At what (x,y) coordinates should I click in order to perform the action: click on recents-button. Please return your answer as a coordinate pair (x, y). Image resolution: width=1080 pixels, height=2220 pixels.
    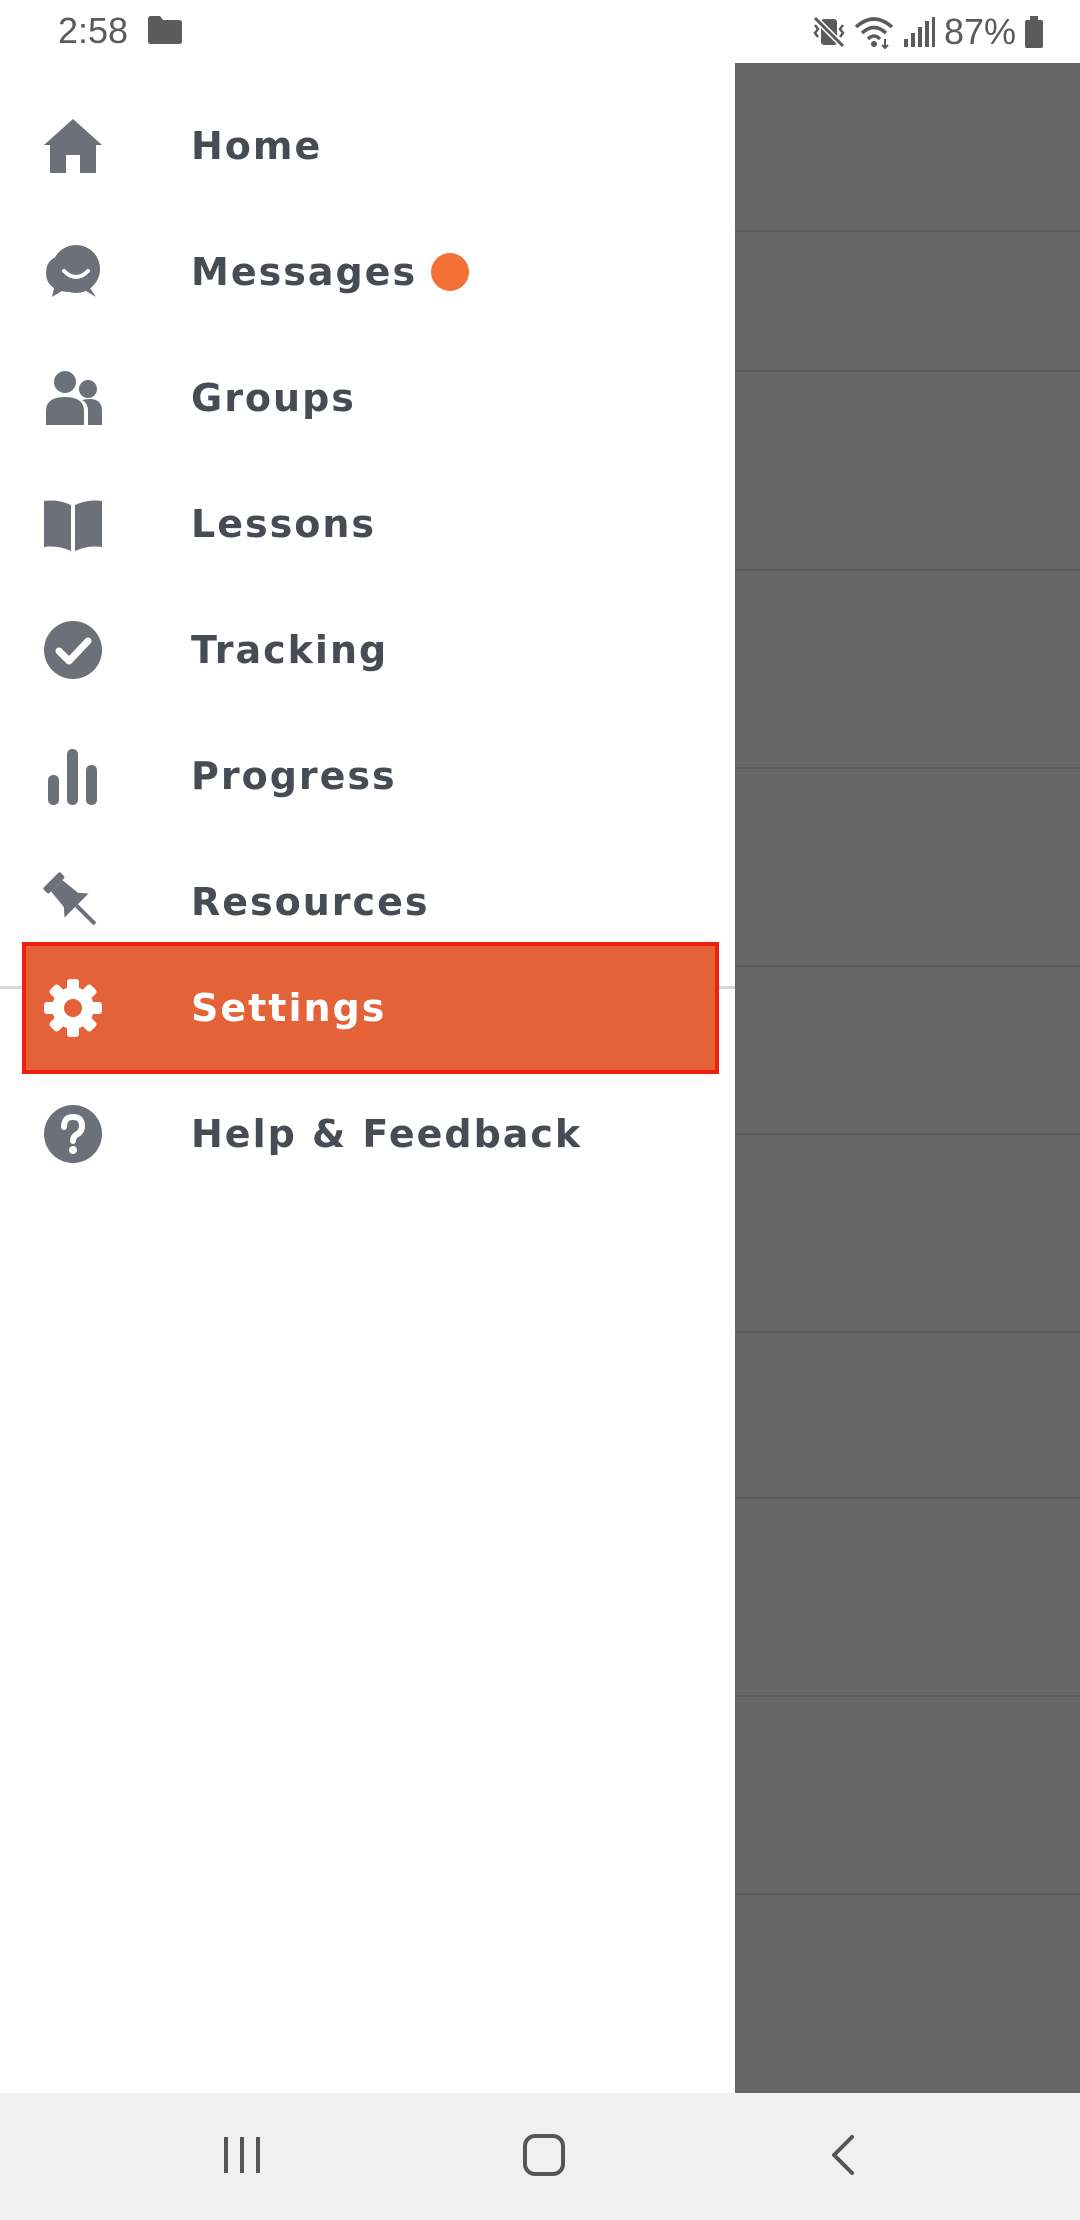
    Looking at the image, I should click on (242, 2155).